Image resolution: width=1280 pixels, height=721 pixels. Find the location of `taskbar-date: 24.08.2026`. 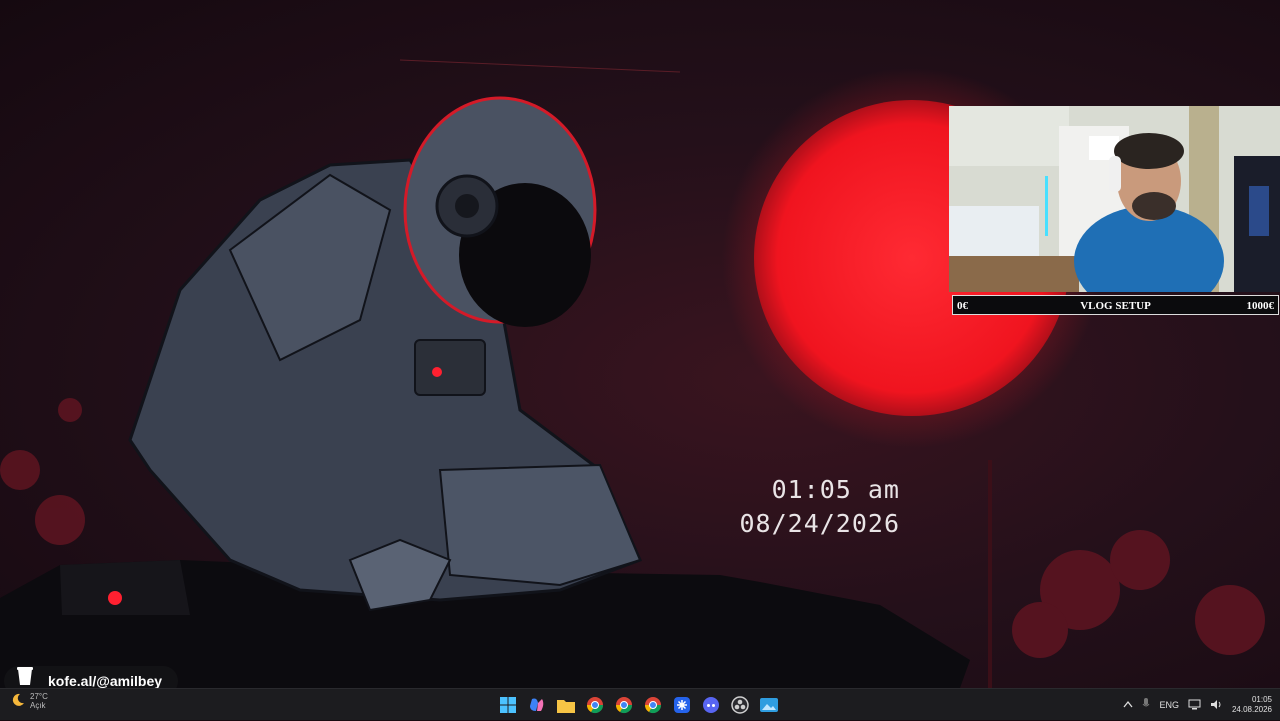

taskbar-date: 24.08.2026 is located at coordinates (1251, 709).